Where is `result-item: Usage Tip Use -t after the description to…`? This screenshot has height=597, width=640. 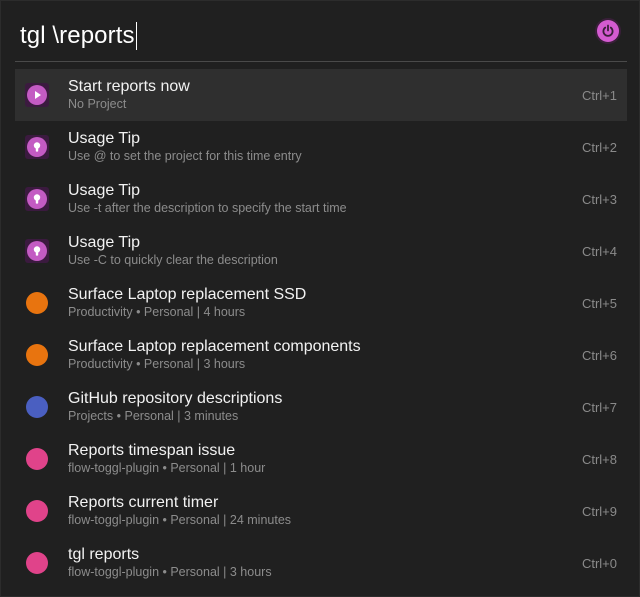
result-item: Usage Tip Use -t after the description to… is located at coordinates (321, 199).